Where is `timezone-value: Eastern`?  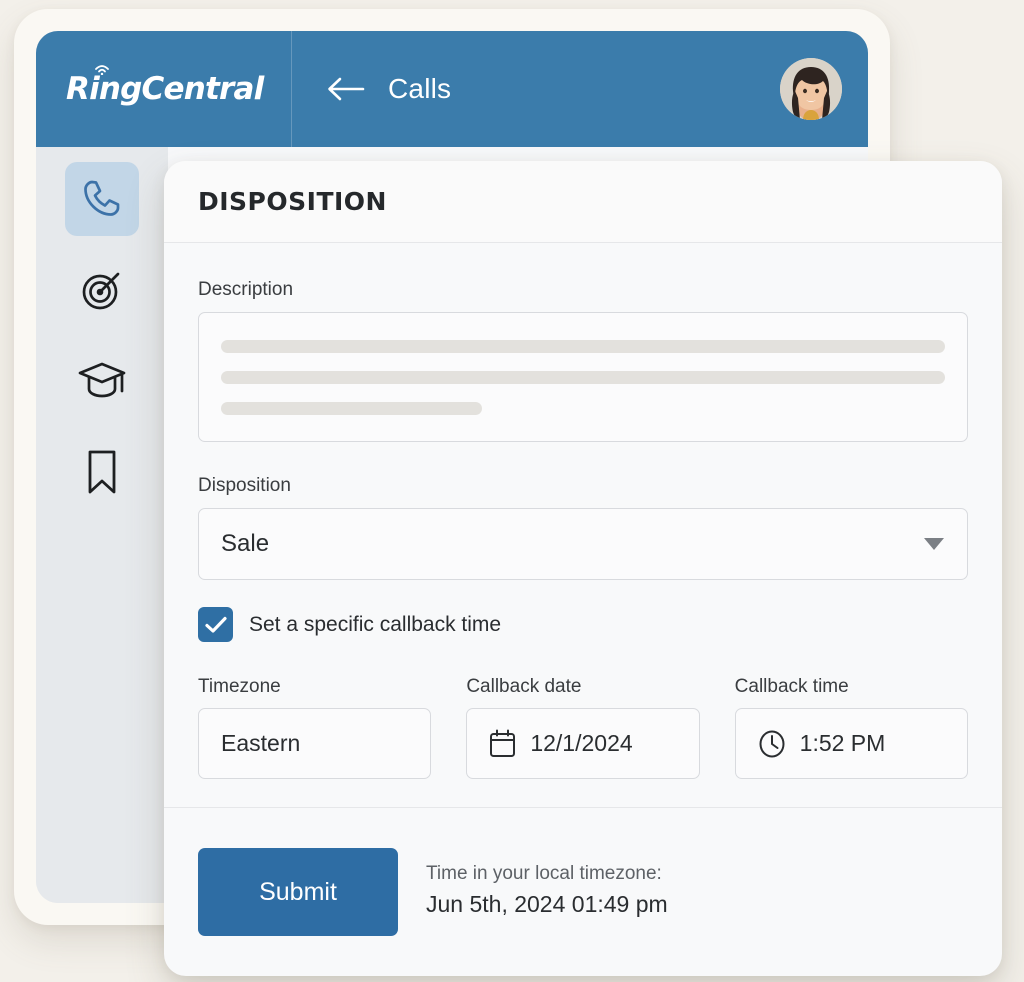
timezone-value: Eastern is located at coordinates (261, 743).